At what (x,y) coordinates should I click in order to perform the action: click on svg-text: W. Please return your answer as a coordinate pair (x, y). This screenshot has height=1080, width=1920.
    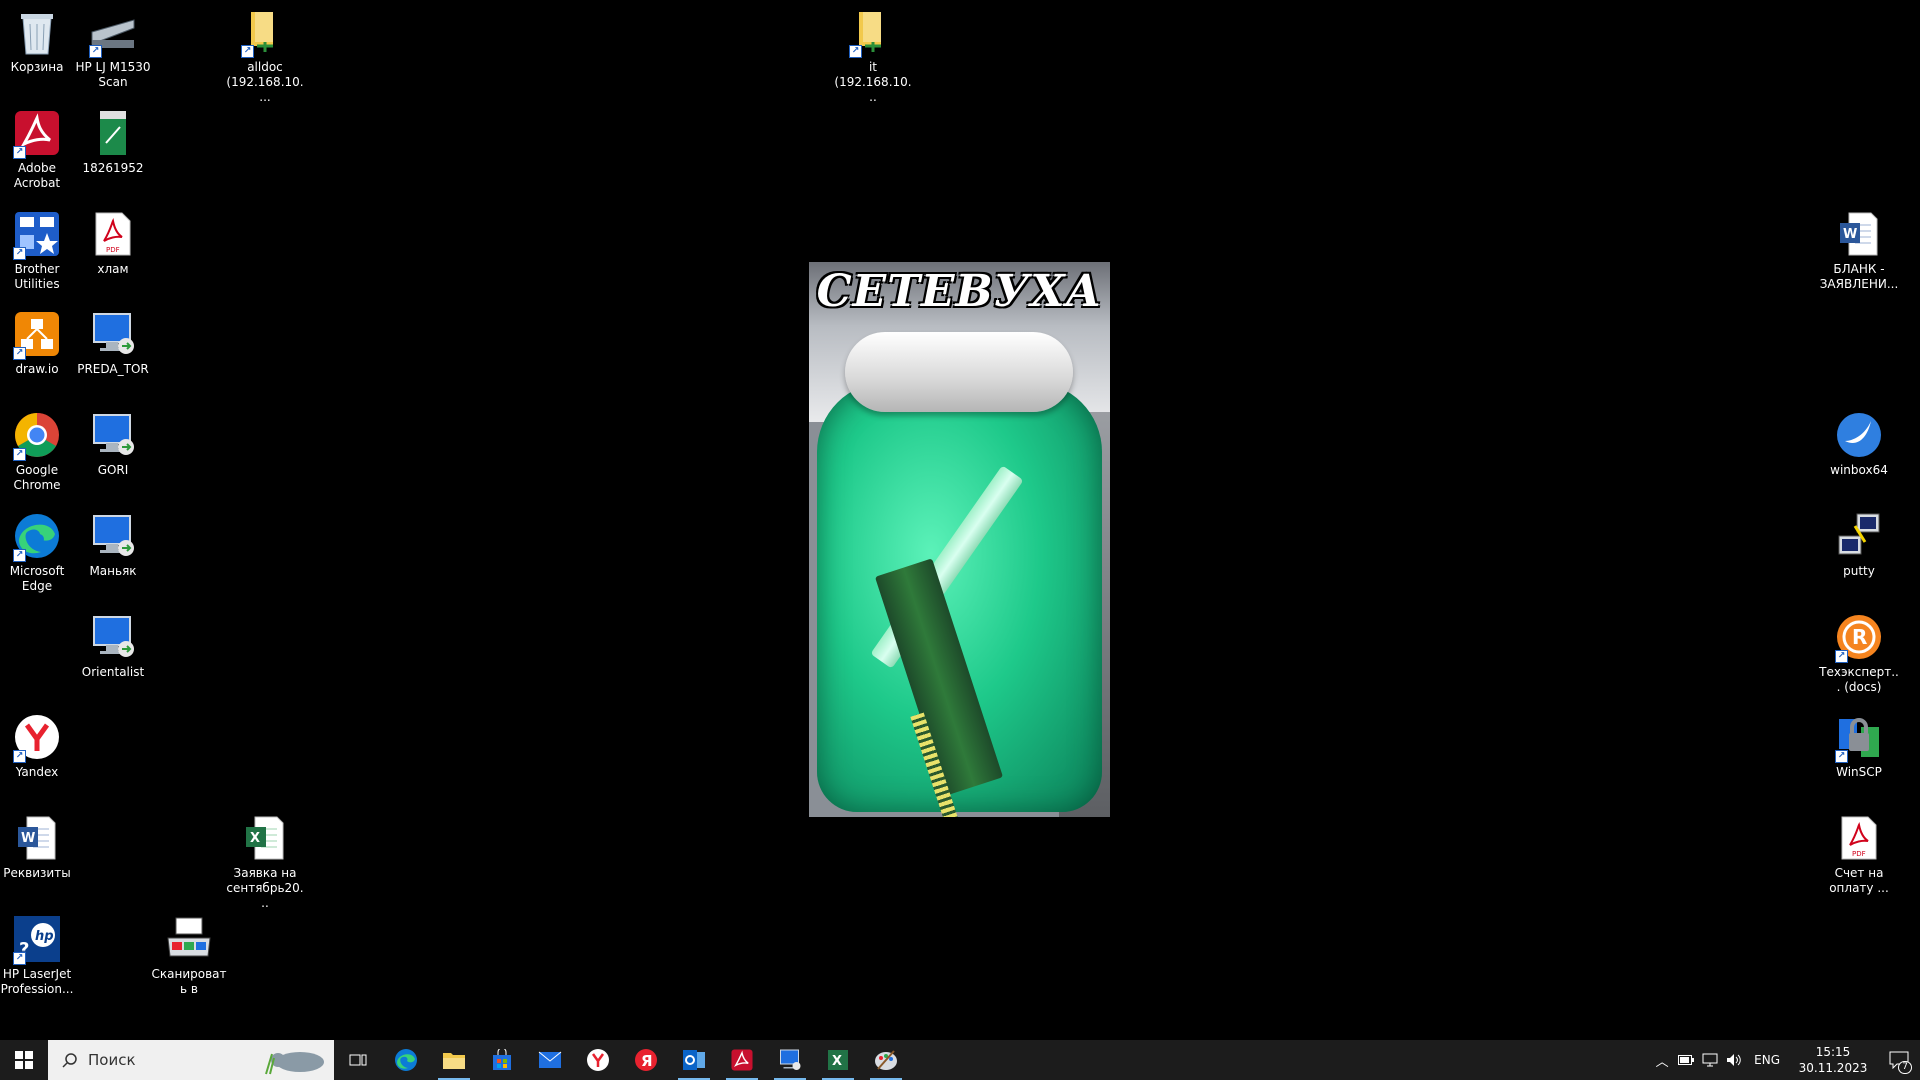
    Looking at the image, I should click on (1850, 234).